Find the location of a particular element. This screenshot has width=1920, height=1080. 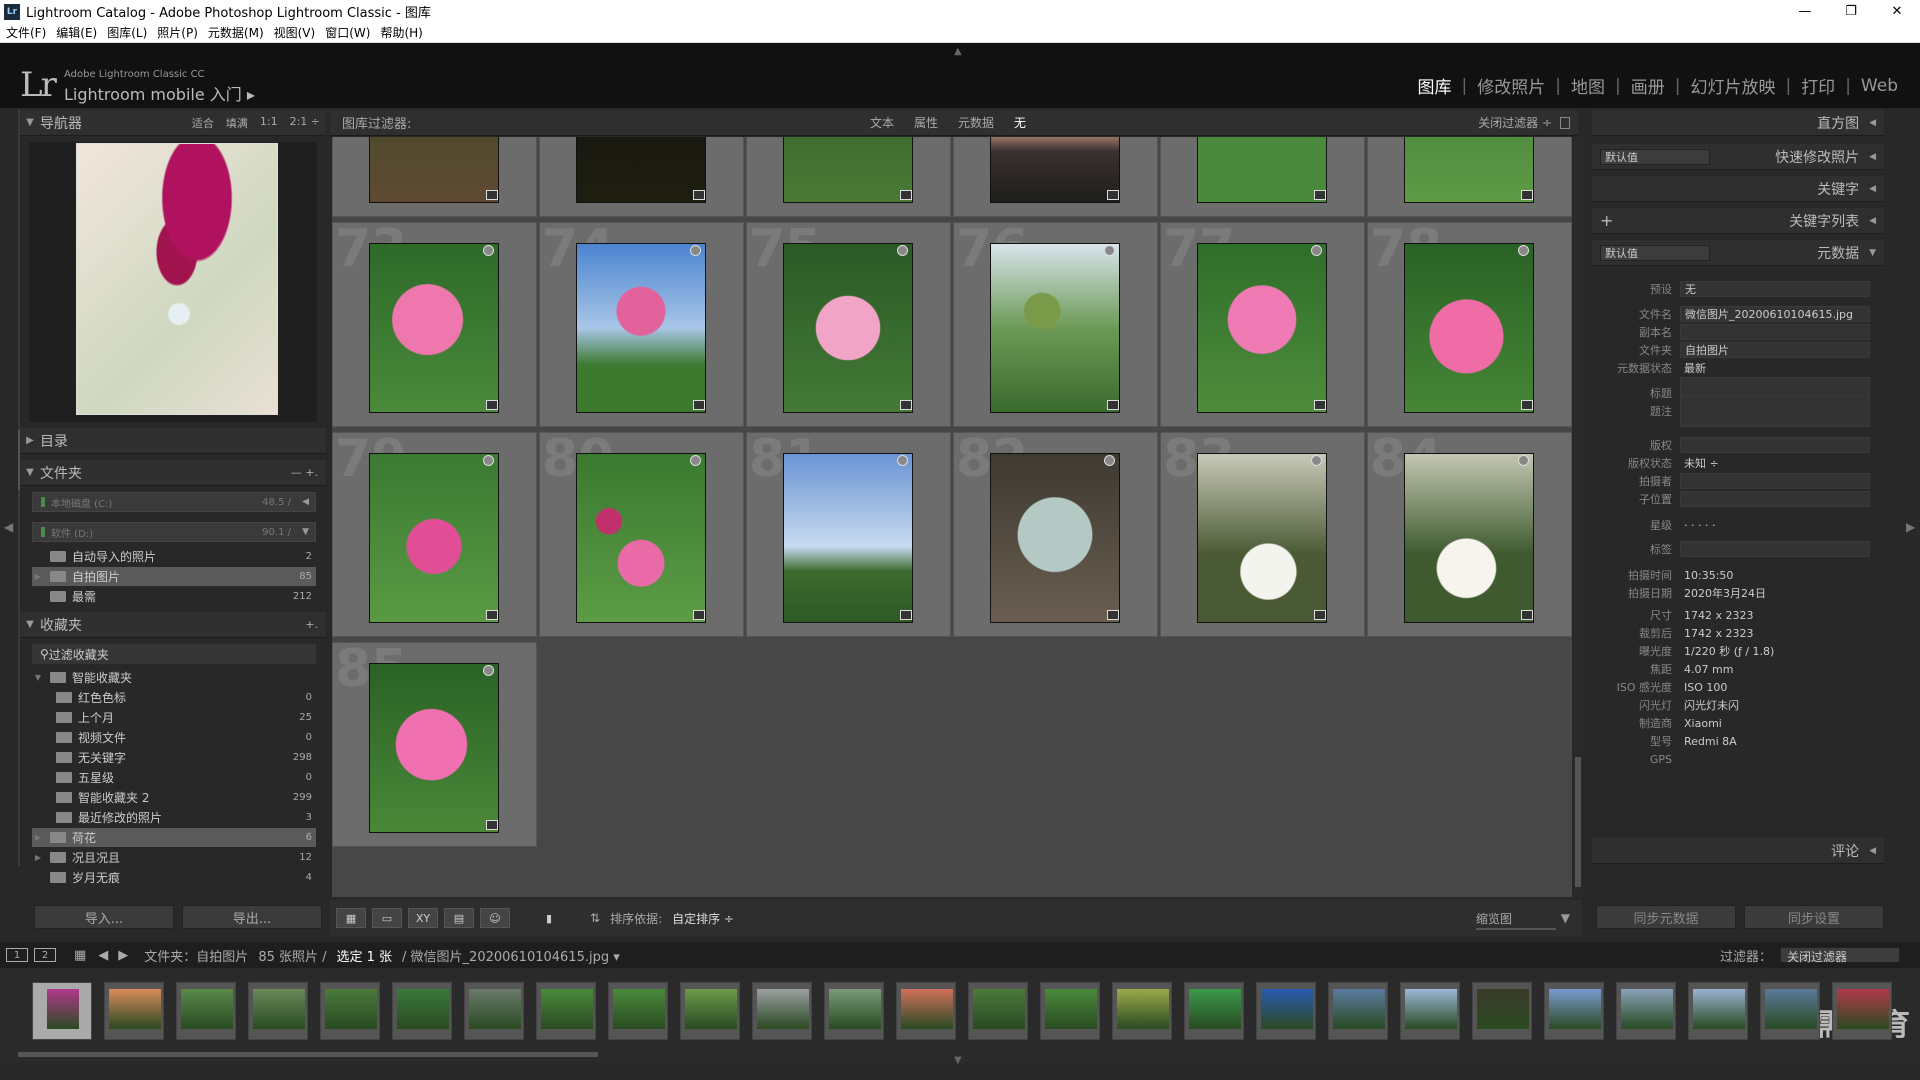

filter-text-tab: 文本 is located at coordinates (882, 122).